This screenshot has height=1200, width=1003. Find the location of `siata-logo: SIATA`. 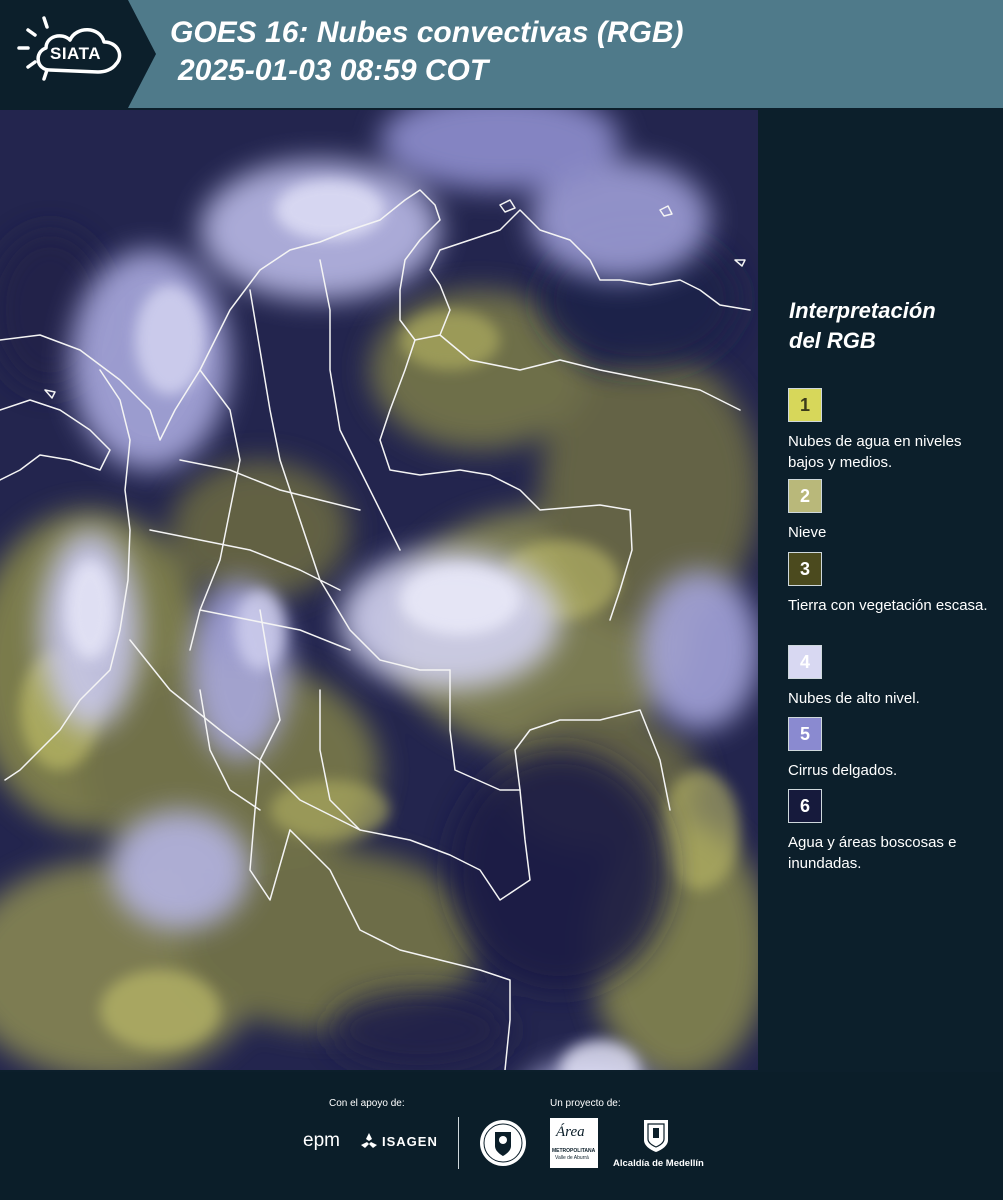

siata-logo: SIATA is located at coordinates (79, 54).